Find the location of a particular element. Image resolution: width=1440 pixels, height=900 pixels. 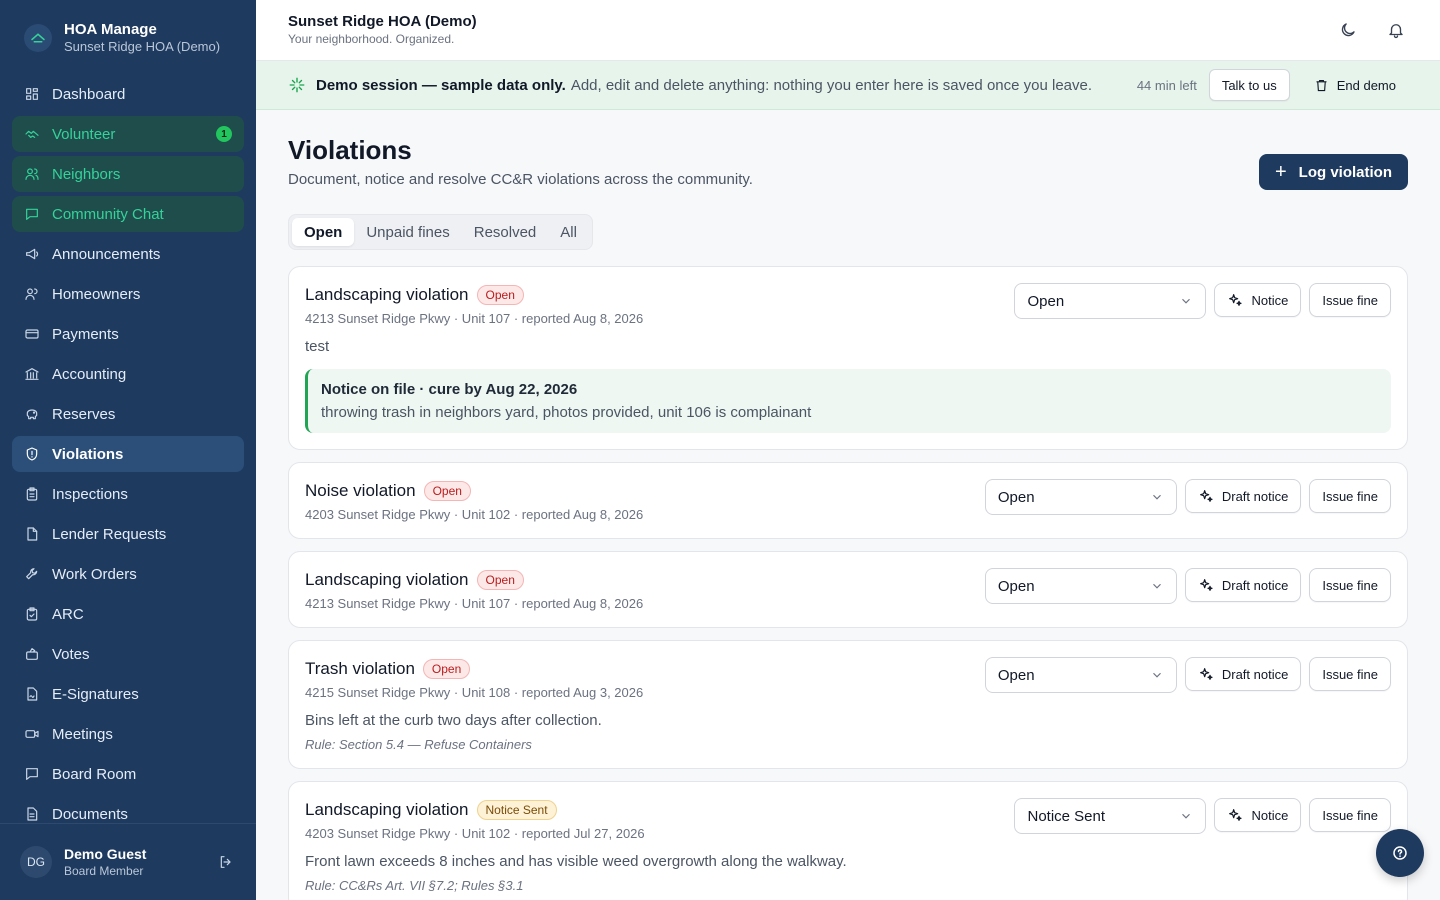

sidebar-item-meetings: Meetings is located at coordinates (128, 734).